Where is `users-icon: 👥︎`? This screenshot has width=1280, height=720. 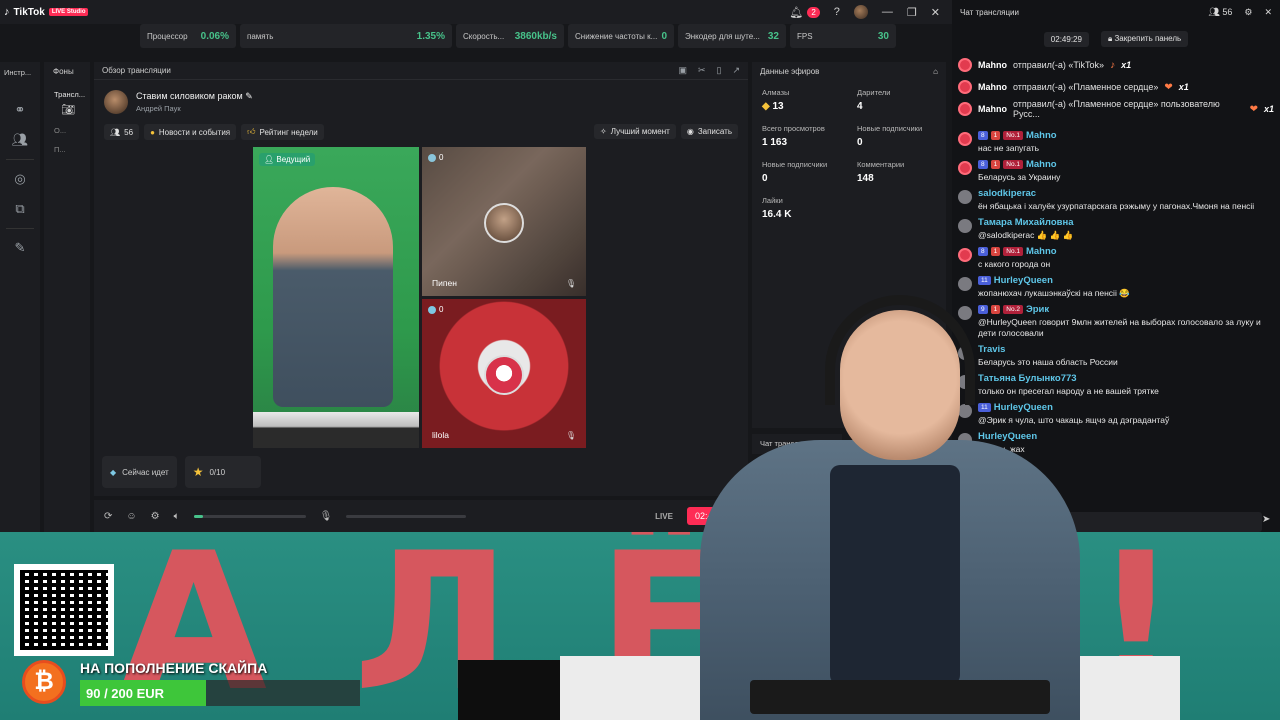 users-icon: 👥︎ is located at coordinates (20, 140).